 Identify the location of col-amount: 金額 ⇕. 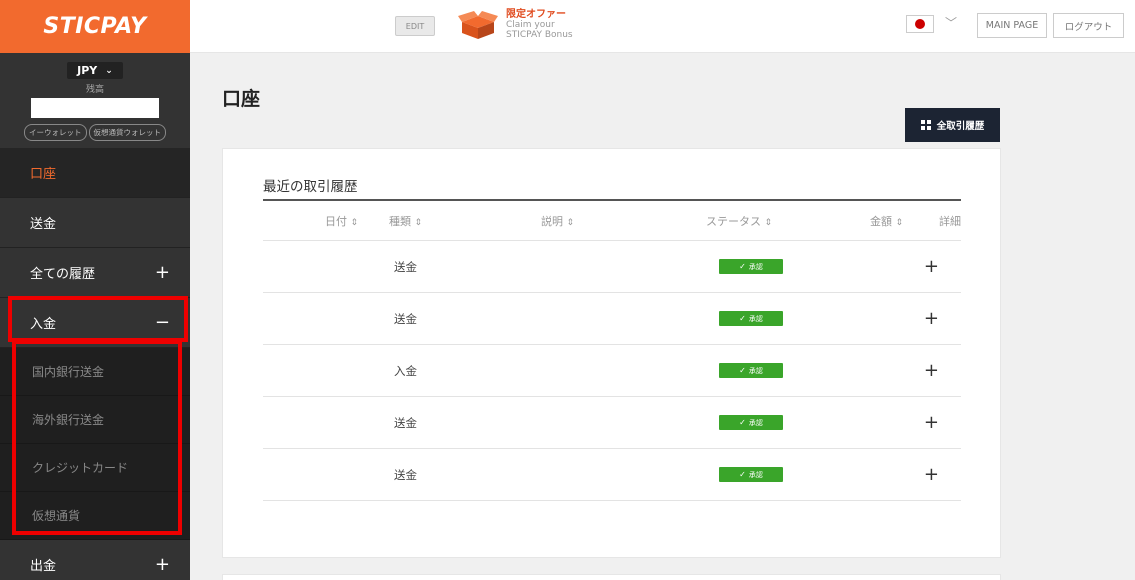
(848, 221).